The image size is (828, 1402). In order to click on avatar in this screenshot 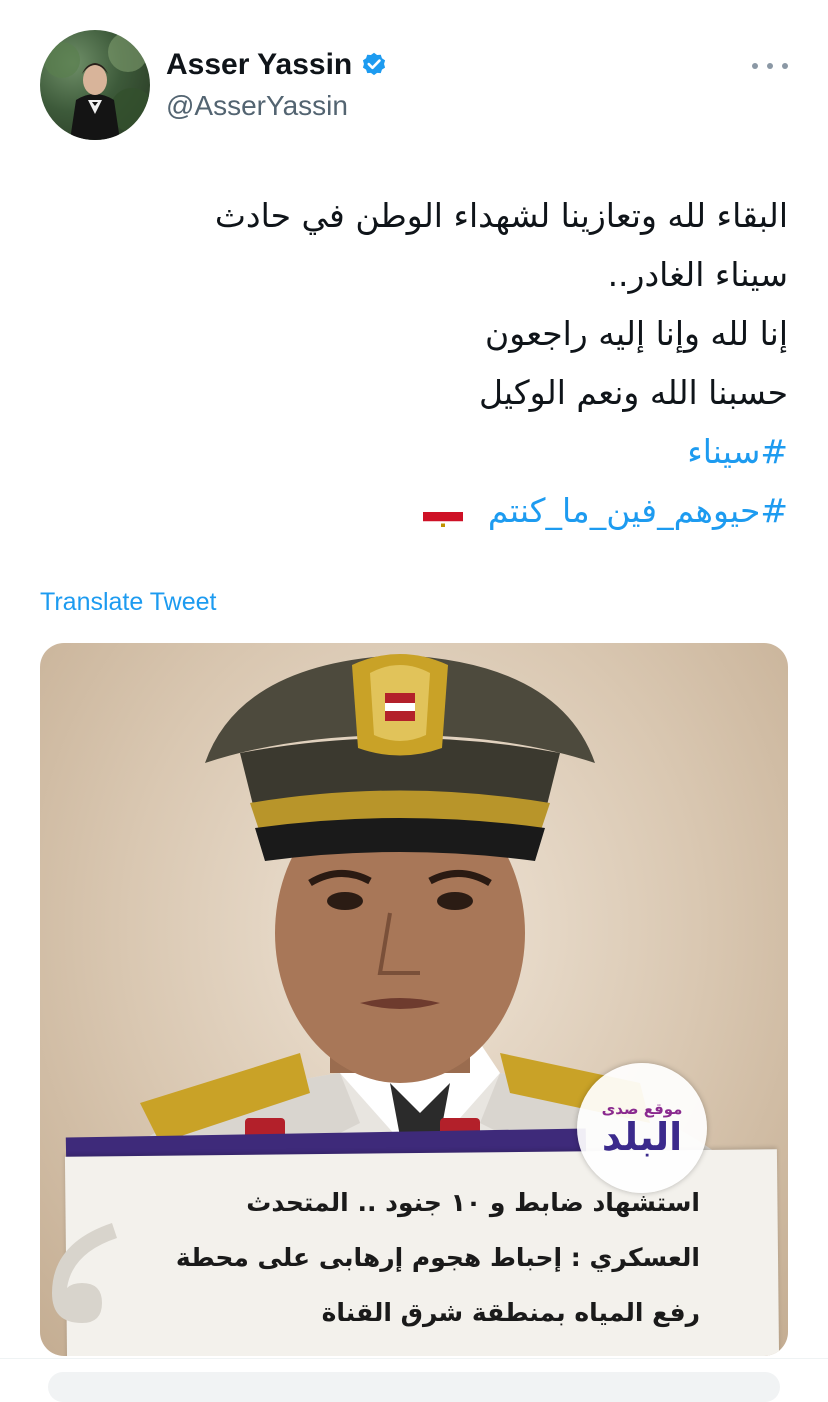, I will do `click(95, 85)`.